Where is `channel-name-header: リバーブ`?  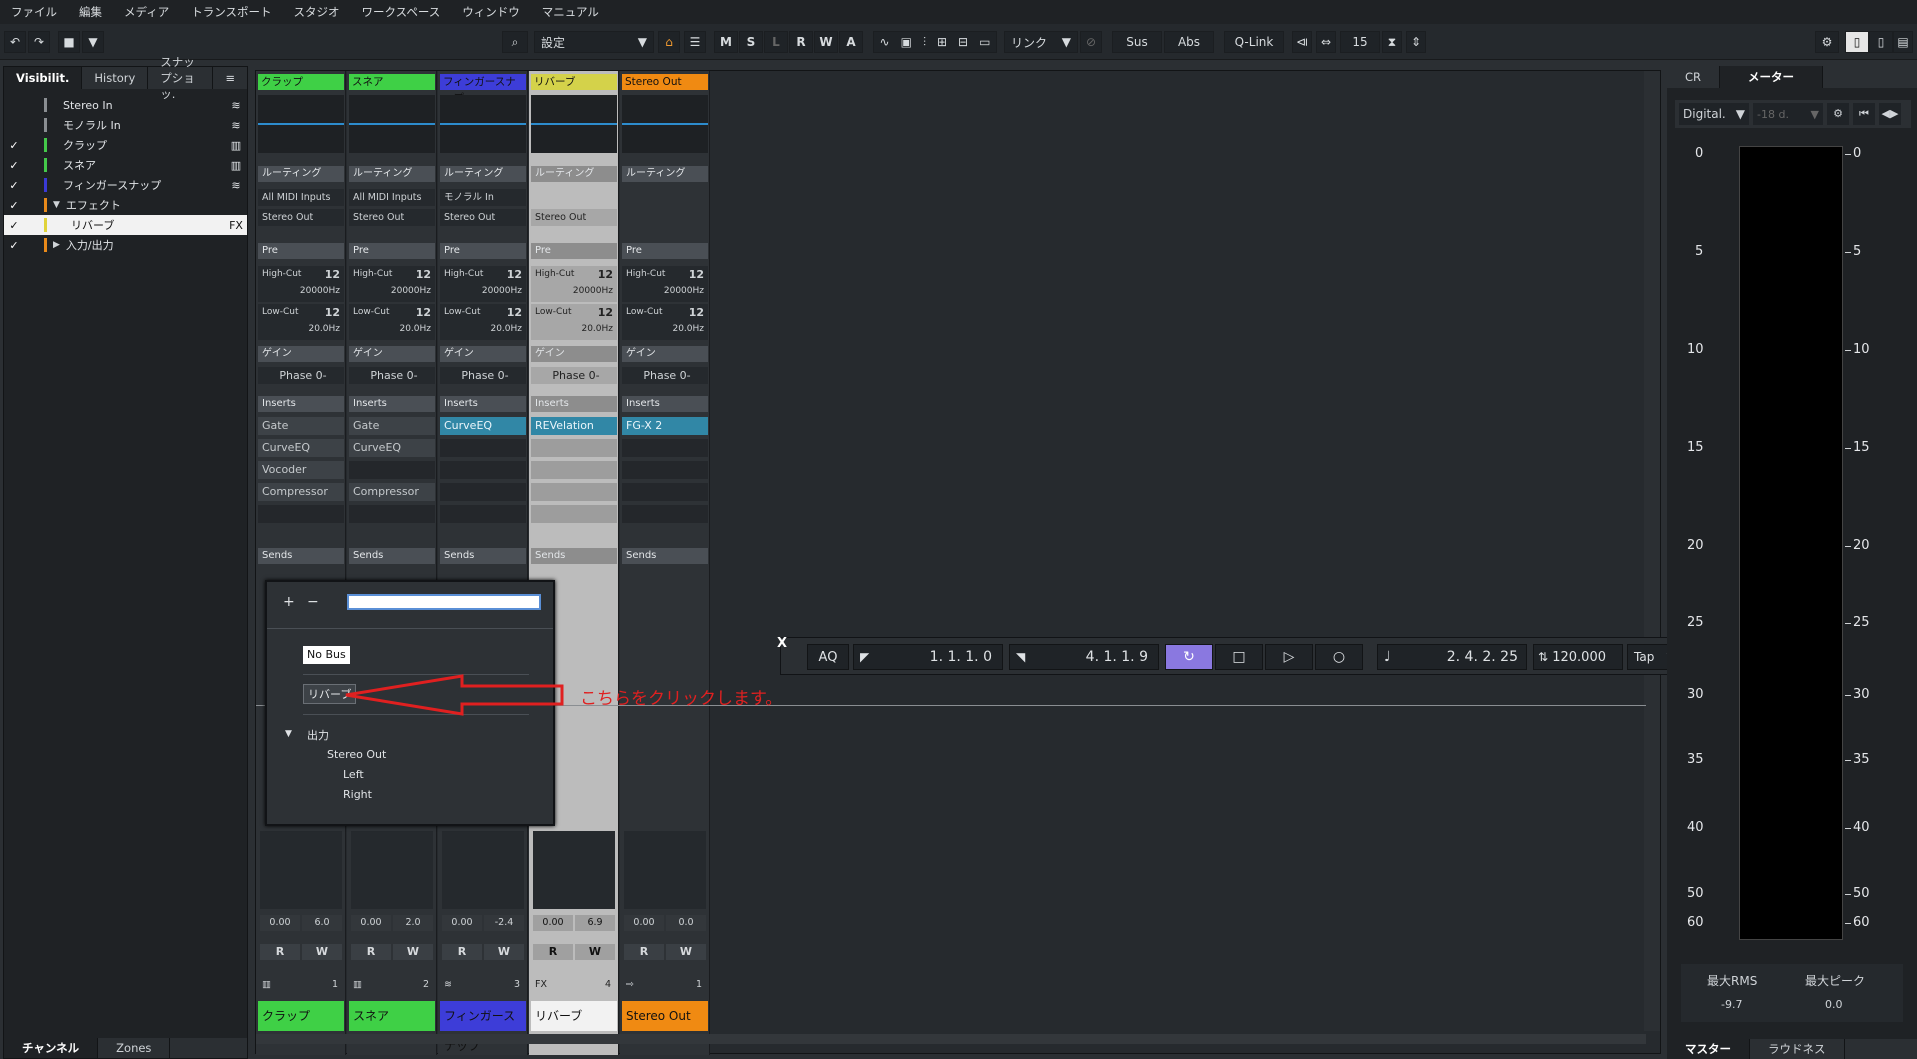 channel-name-header: リバーブ is located at coordinates (574, 82).